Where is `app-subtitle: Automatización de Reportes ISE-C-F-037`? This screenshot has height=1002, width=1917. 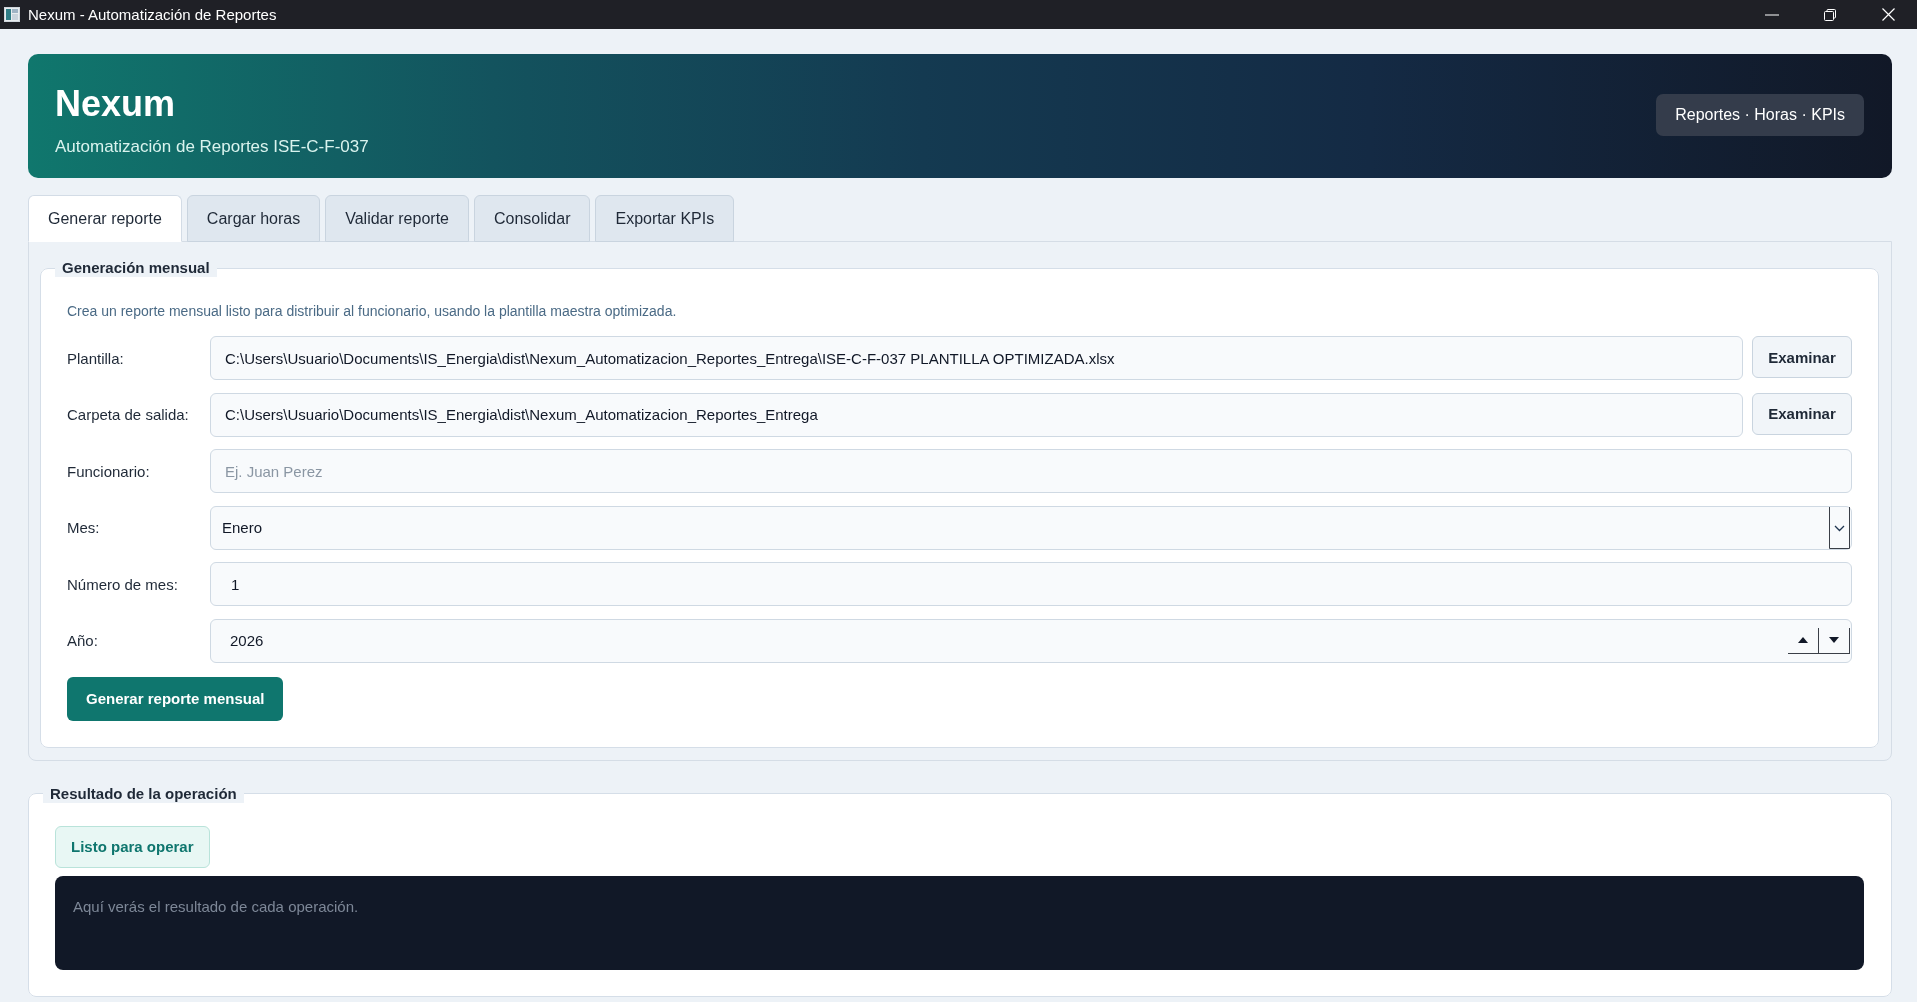 app-subtitle: Automatización de Reportes ISE-C-F-037 is located at coordinates (212, 147).